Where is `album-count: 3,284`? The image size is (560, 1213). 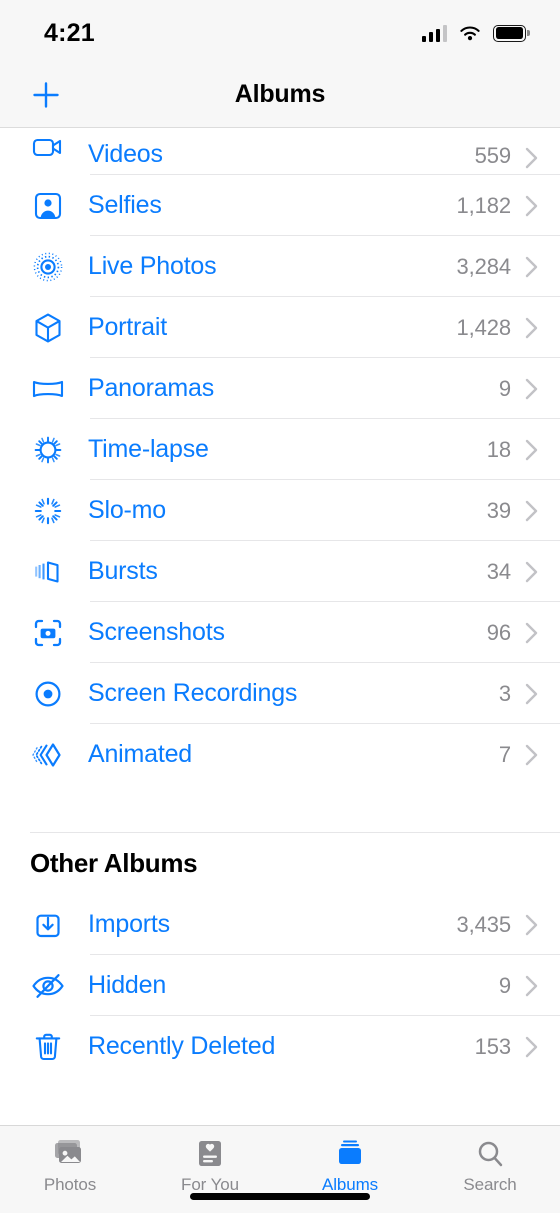 album-count: 3,284 is located at coordinates (483, 266).